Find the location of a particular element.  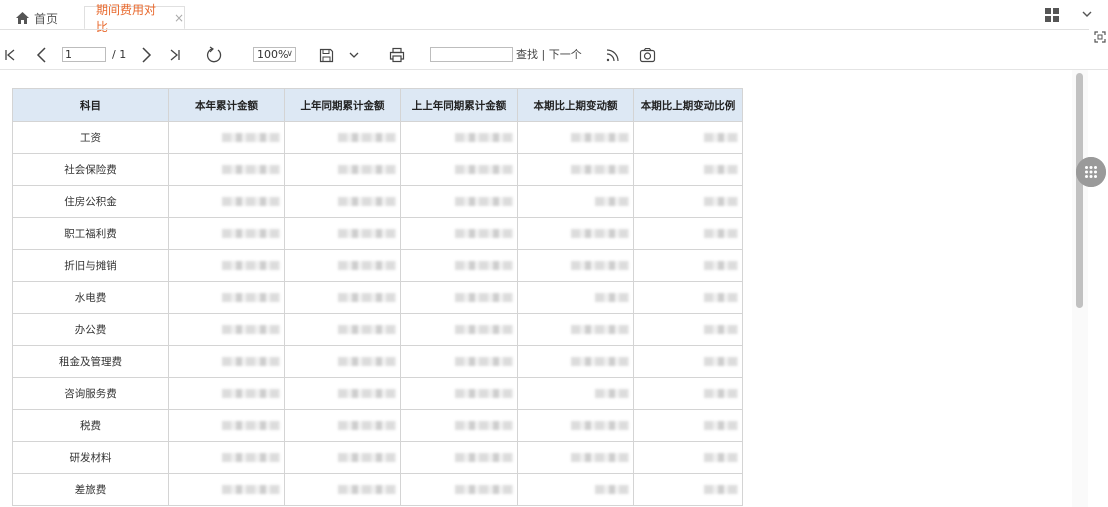

col-header-change-ratio: 本期比上期变动比例 is located at coordinates (688, 105).